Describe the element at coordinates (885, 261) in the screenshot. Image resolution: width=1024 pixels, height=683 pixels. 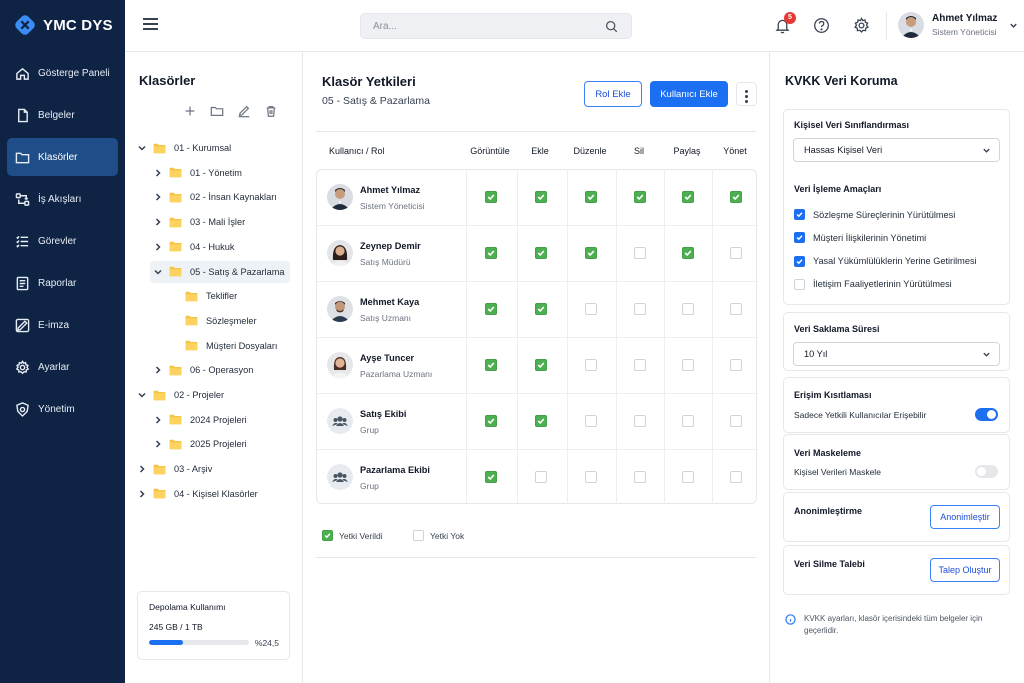
I see `purpose-option: Yasal Yükümlülüklerin Yerine Getirilmesi` at that location.